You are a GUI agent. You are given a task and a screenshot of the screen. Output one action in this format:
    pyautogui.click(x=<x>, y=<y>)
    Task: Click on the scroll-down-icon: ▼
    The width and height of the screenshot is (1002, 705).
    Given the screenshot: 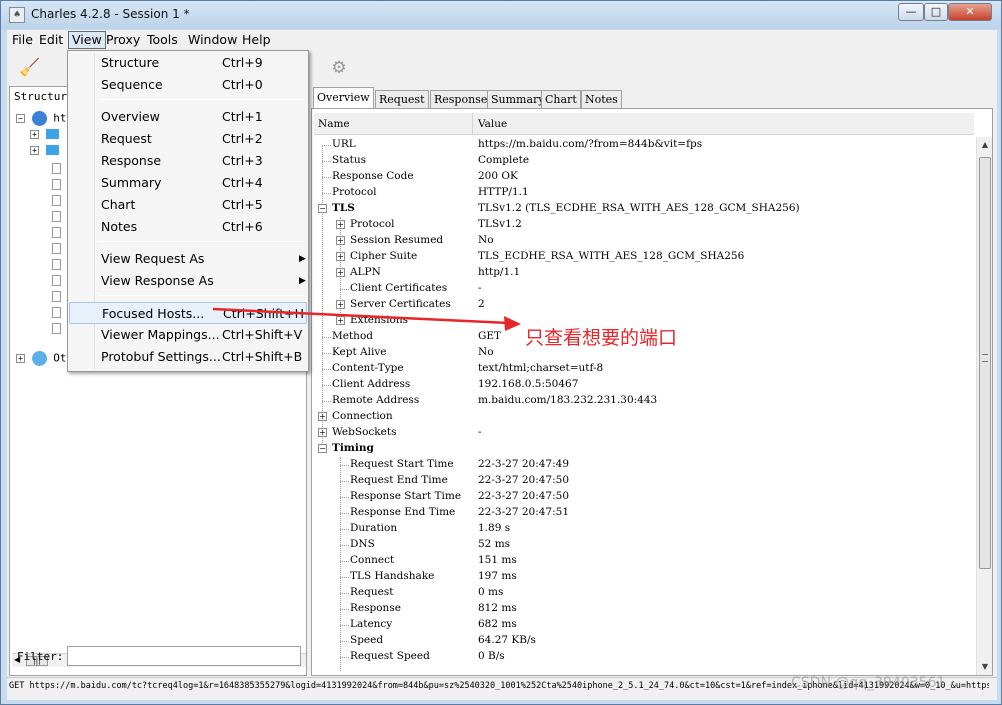 What is the action you would take?
    pyautogui.click(x=985, y=667)
    